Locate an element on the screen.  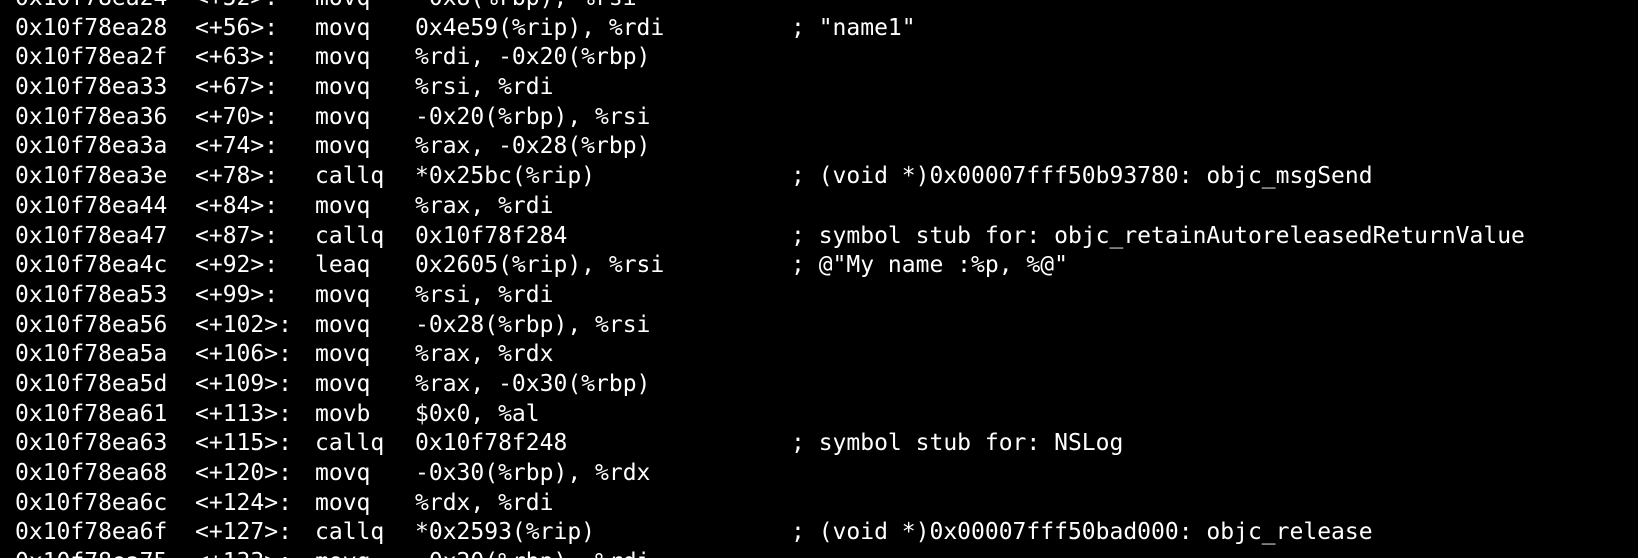
instruction-offset: <+74>: is located at coordinates (237, 146).